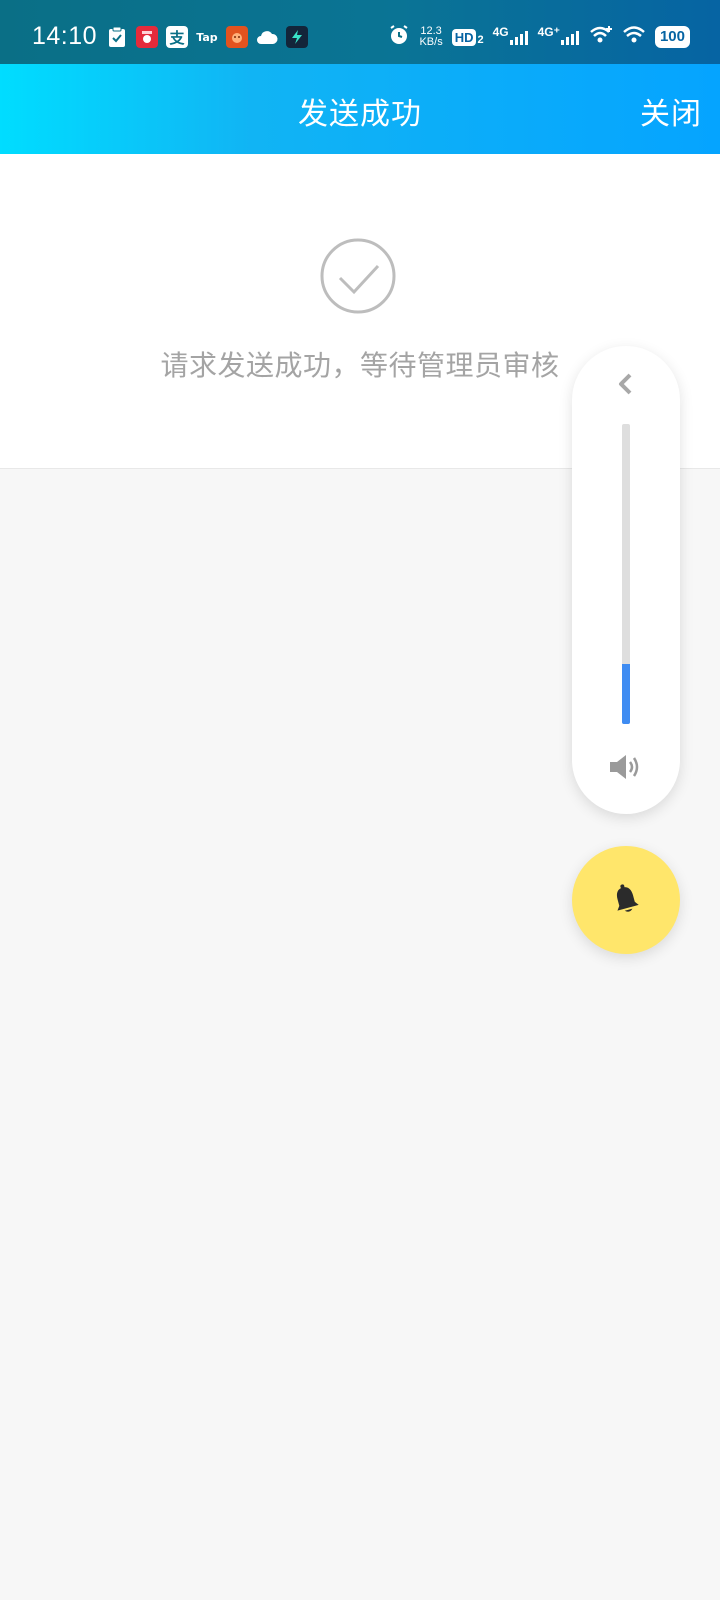  What do you see at coordinates (431, 42) in the screenshot?
I see `network-speed-unit: KB/s` at bounding box center [431, 42].